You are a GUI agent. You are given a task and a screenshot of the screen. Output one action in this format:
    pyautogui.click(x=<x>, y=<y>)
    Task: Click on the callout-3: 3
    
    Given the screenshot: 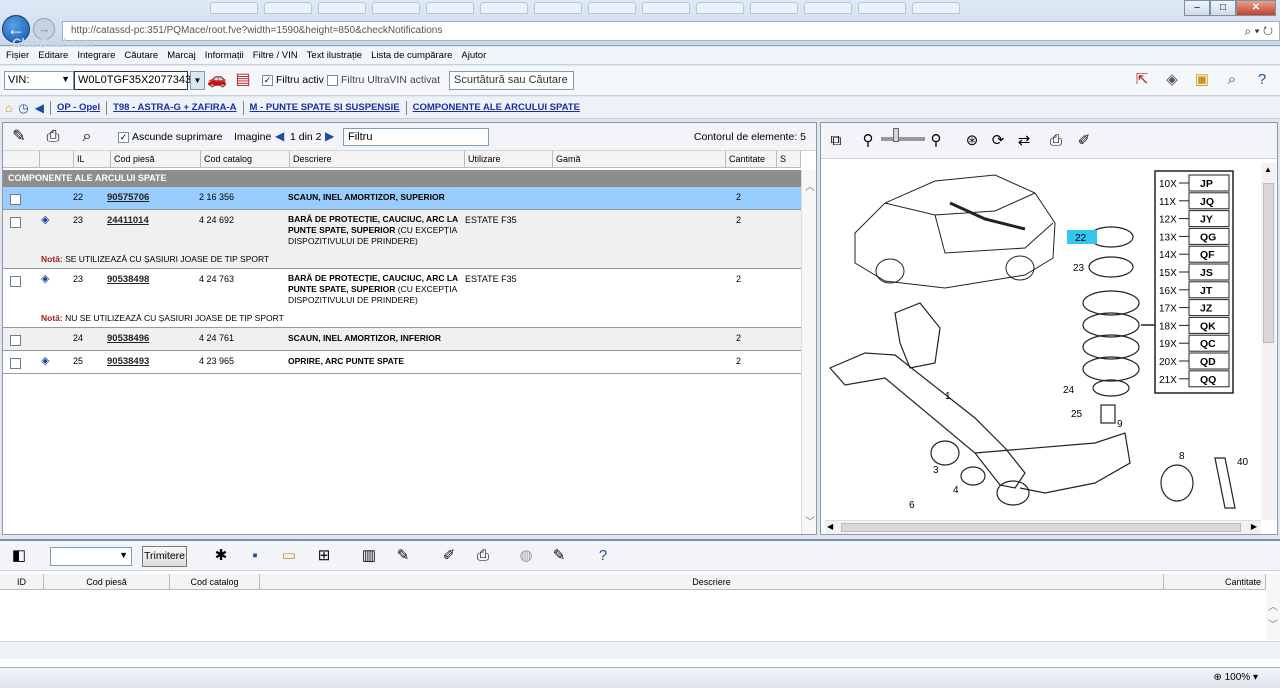 What is the action you would take?
    pyautogui.click(x=936, y=470)
    